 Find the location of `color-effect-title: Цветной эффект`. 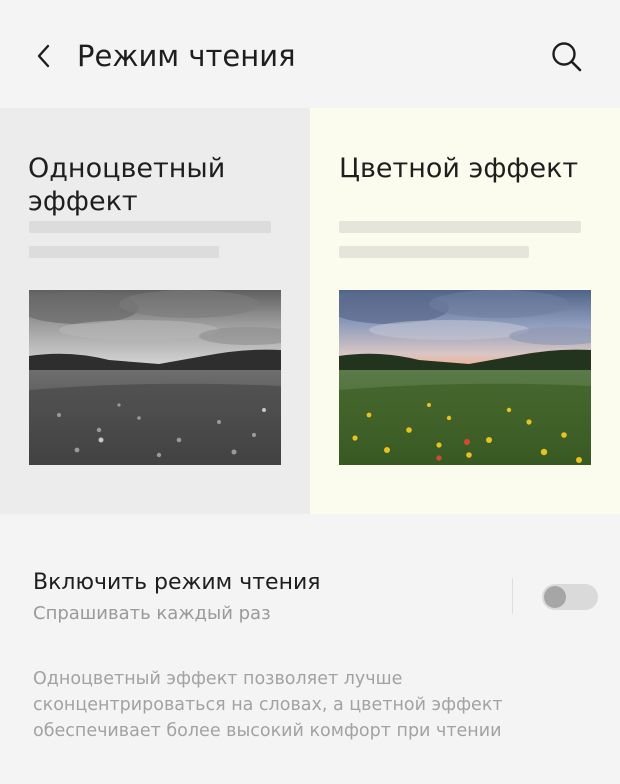

color-effect-title: Цветной эффект is located at coordinates (459, 168).